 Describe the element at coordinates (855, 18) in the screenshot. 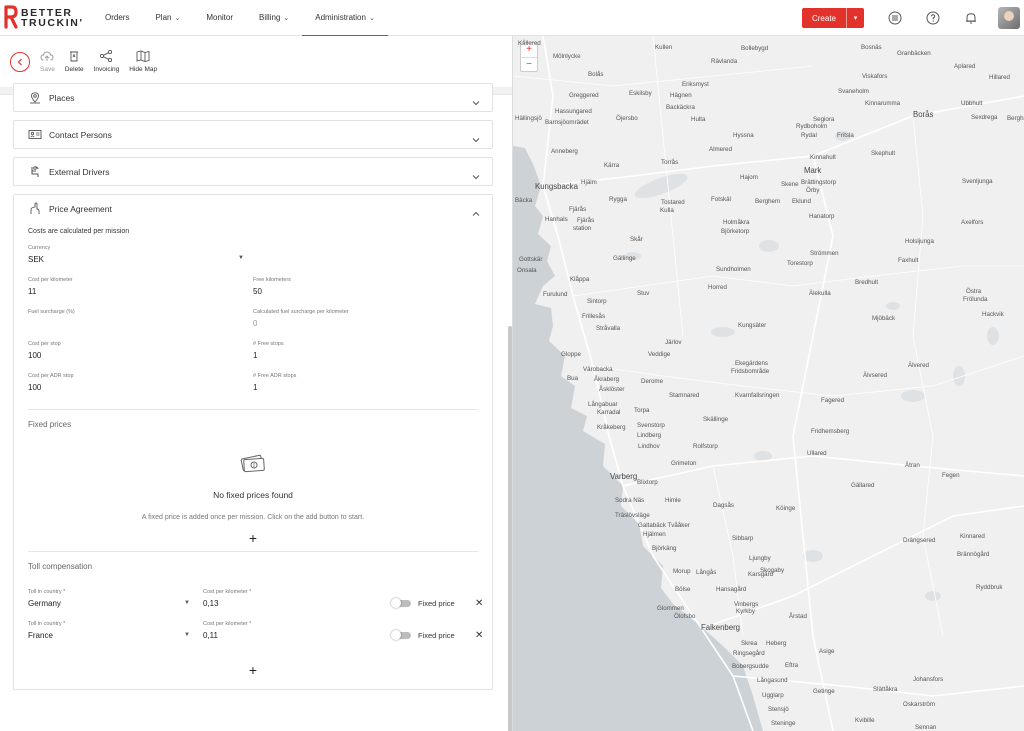

I see `chevron-down-icon: ▾` at that location.